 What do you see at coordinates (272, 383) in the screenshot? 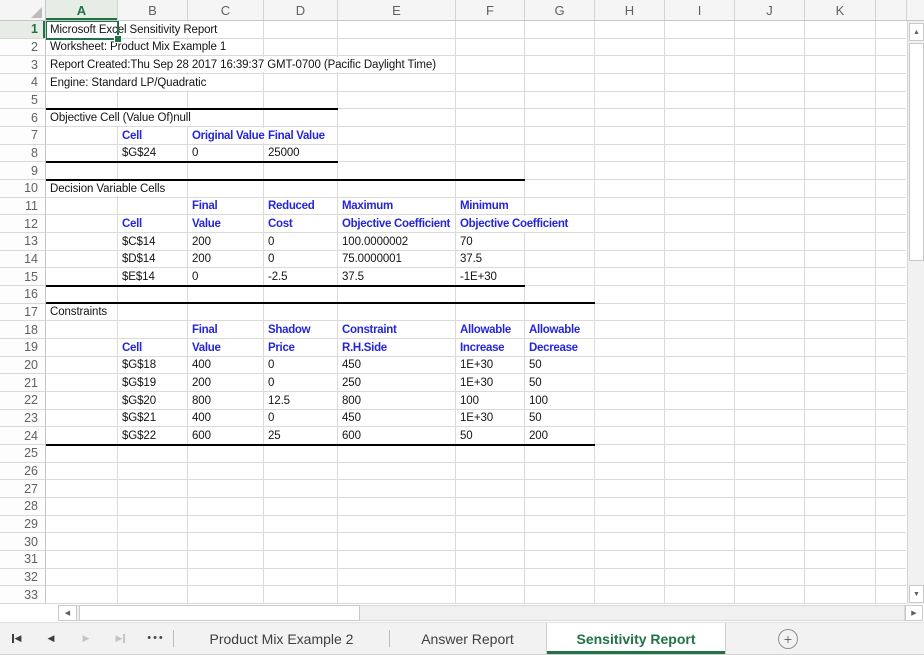
I see `cell-D21: 0` at bounding box center [272, 383].